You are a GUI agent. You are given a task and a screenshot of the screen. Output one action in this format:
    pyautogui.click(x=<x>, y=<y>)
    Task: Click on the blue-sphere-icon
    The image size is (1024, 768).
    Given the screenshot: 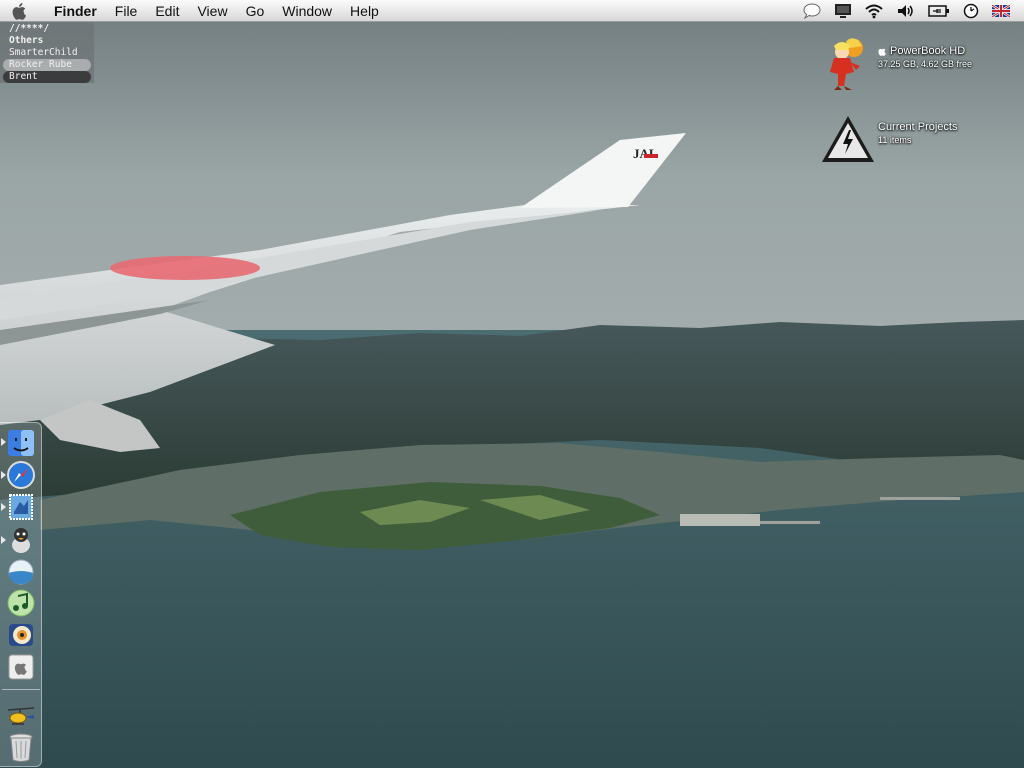 What is the action you would take?
    pyautogui.click(x=21, y=572)
    